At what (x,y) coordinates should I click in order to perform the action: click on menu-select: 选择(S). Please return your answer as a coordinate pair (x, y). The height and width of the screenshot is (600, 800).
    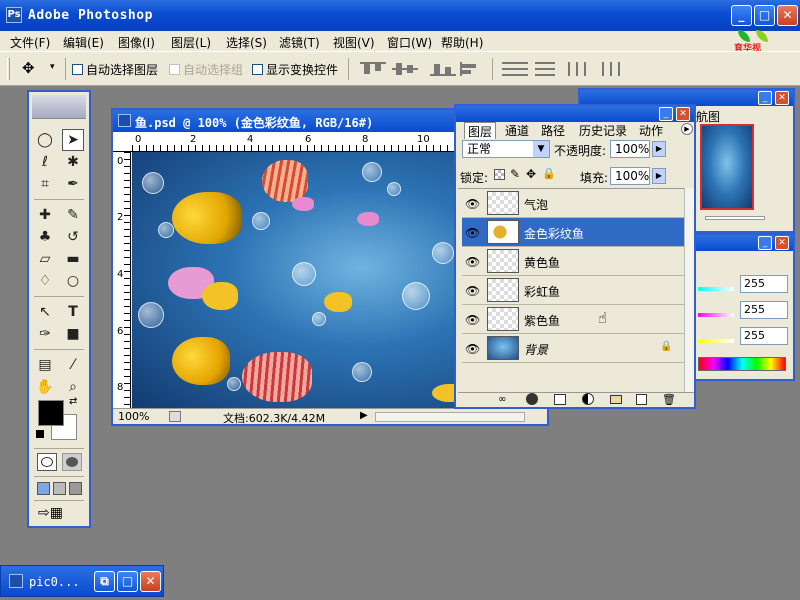
    Looking at the image, I should click on (246, 42).